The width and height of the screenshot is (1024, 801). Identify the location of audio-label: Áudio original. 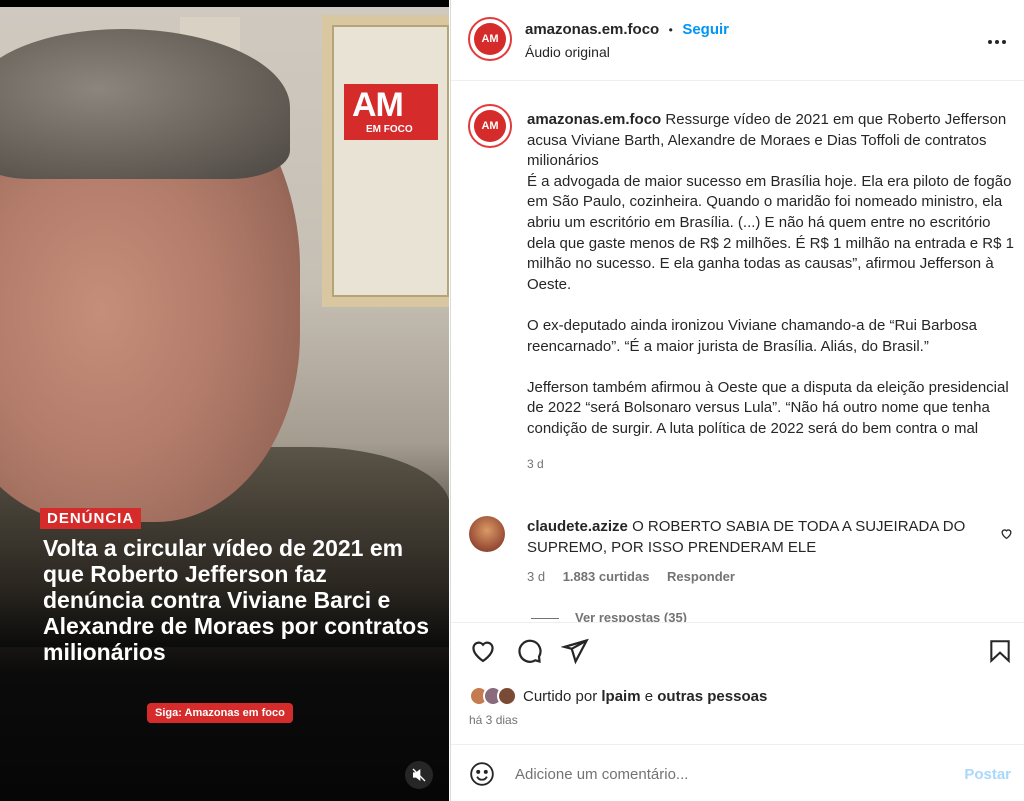
(567, 52).